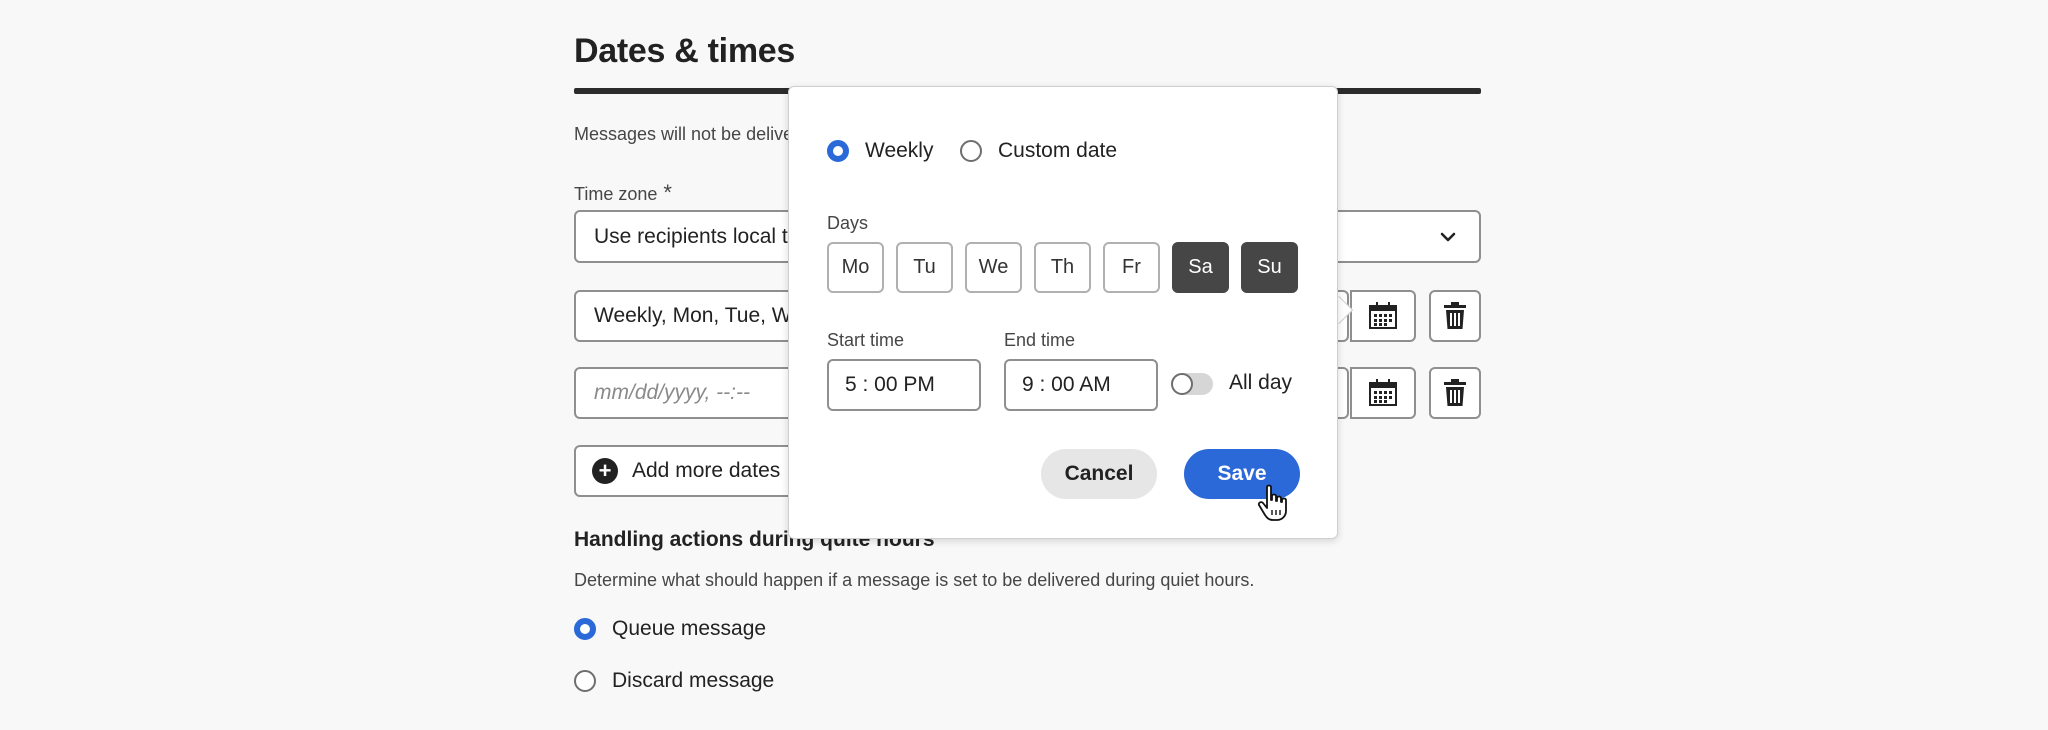  I want to click on timezone-label: Time zone *, so click(623, 193).